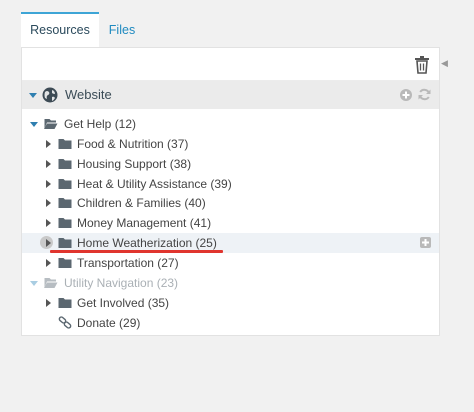 The height and width of the screenshot is (412, 474). I want to click on context-label: Website, so click(88, 94).